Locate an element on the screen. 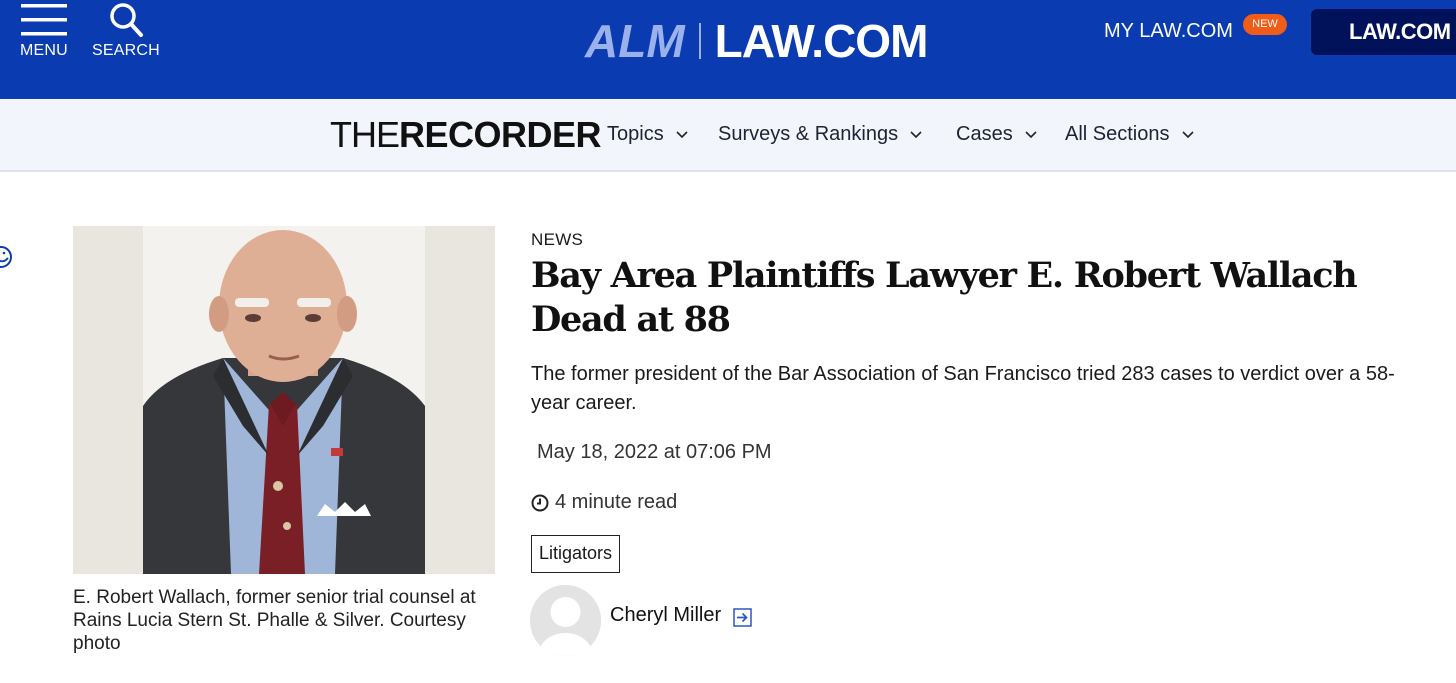  alm-law-logo: ALM LAW.COM is located at coordinates (757, 41).